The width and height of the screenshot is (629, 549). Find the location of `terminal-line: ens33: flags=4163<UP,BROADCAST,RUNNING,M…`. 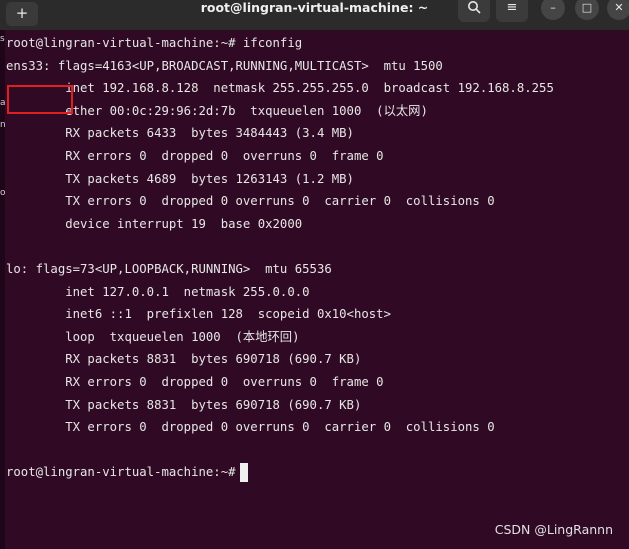

terminal-line: ens33: flags=4163<UP,BROADCAST,RUNNING,M… is located at coordinates (224, 65).